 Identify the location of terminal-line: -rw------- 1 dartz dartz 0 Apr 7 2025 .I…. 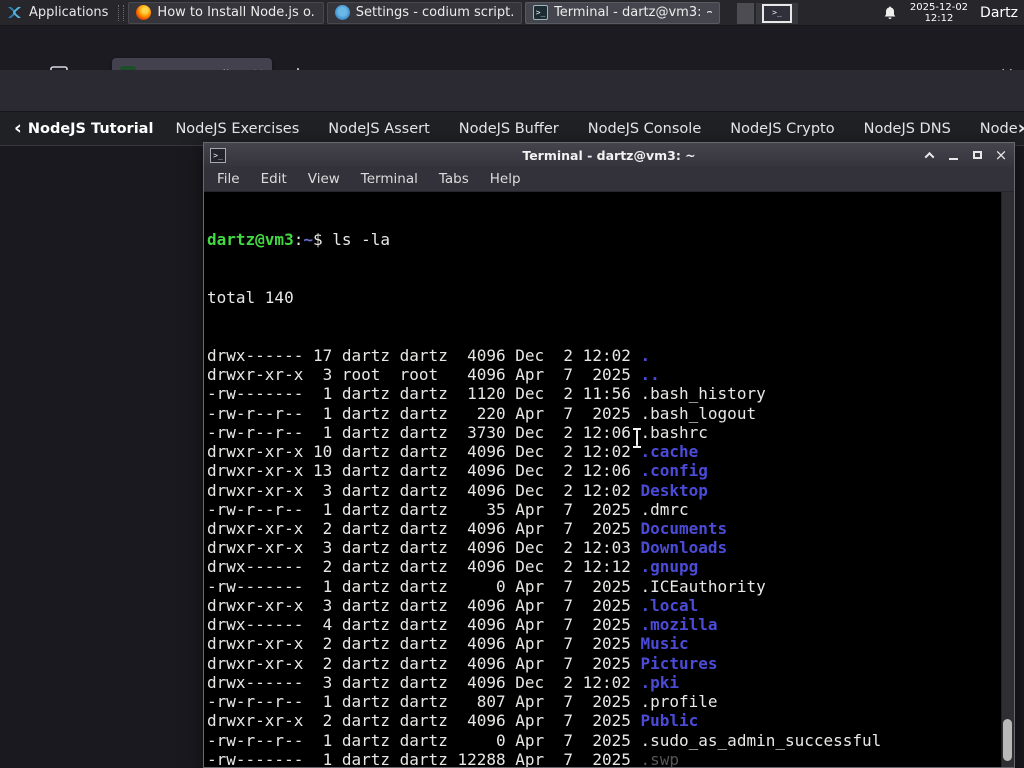
(486, 586).